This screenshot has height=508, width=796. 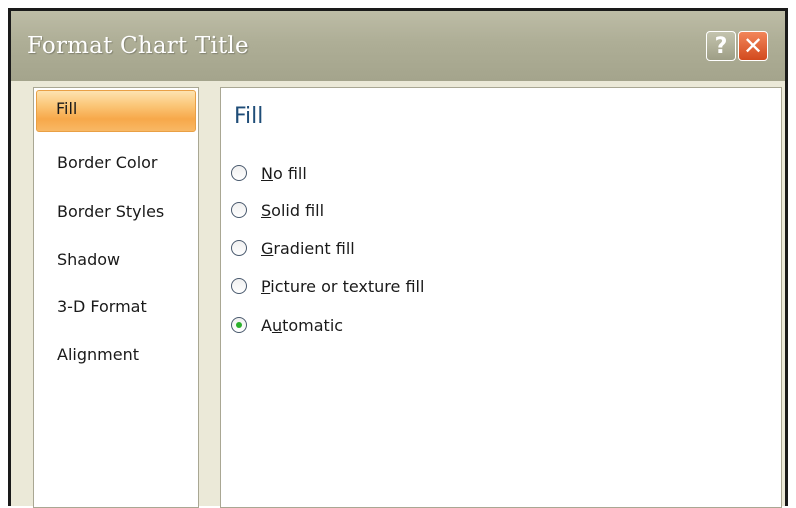 What do you see at coordinates (314, 248) in the screenshot?
I see `label-text: radient fill` at bounding box center [314, 248].